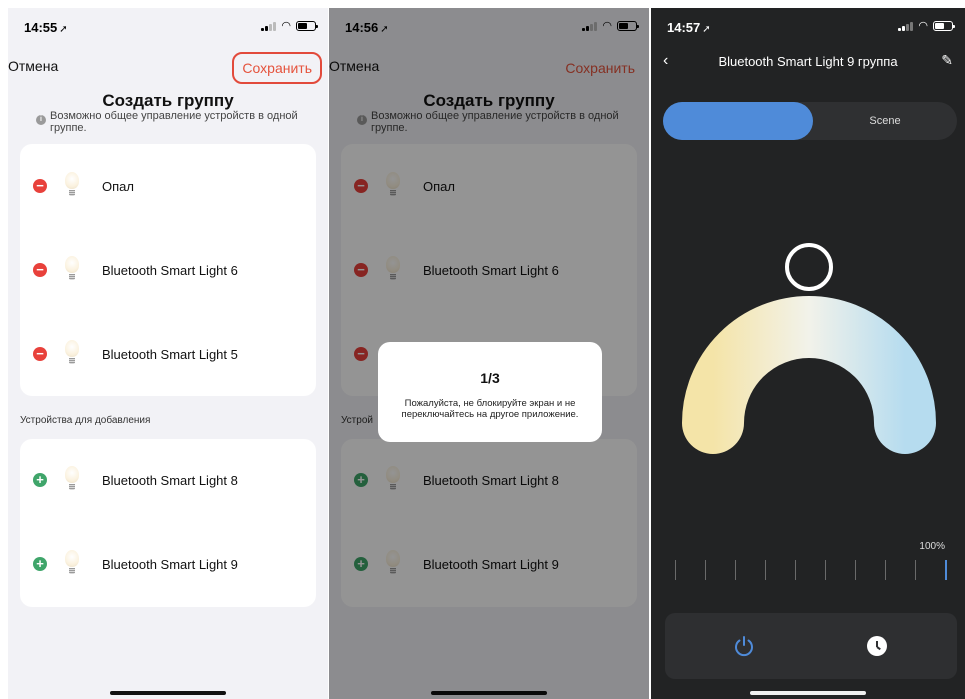 This screenshot has height=699, width=965. I want to click on list-item: + Bluetooth Smart Light 8, so click(168, 480).